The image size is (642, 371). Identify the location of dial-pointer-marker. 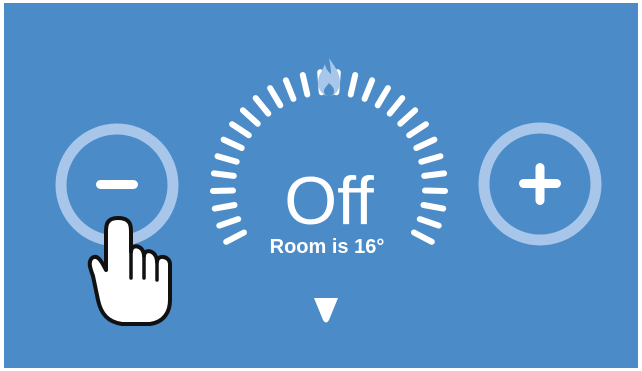
(326, 310).